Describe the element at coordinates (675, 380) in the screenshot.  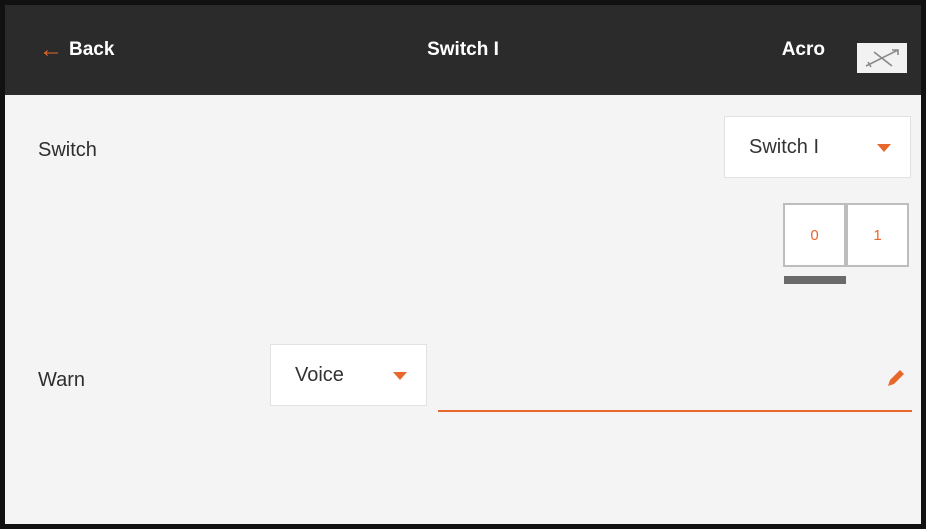
I see `warn-text-field` at that location.